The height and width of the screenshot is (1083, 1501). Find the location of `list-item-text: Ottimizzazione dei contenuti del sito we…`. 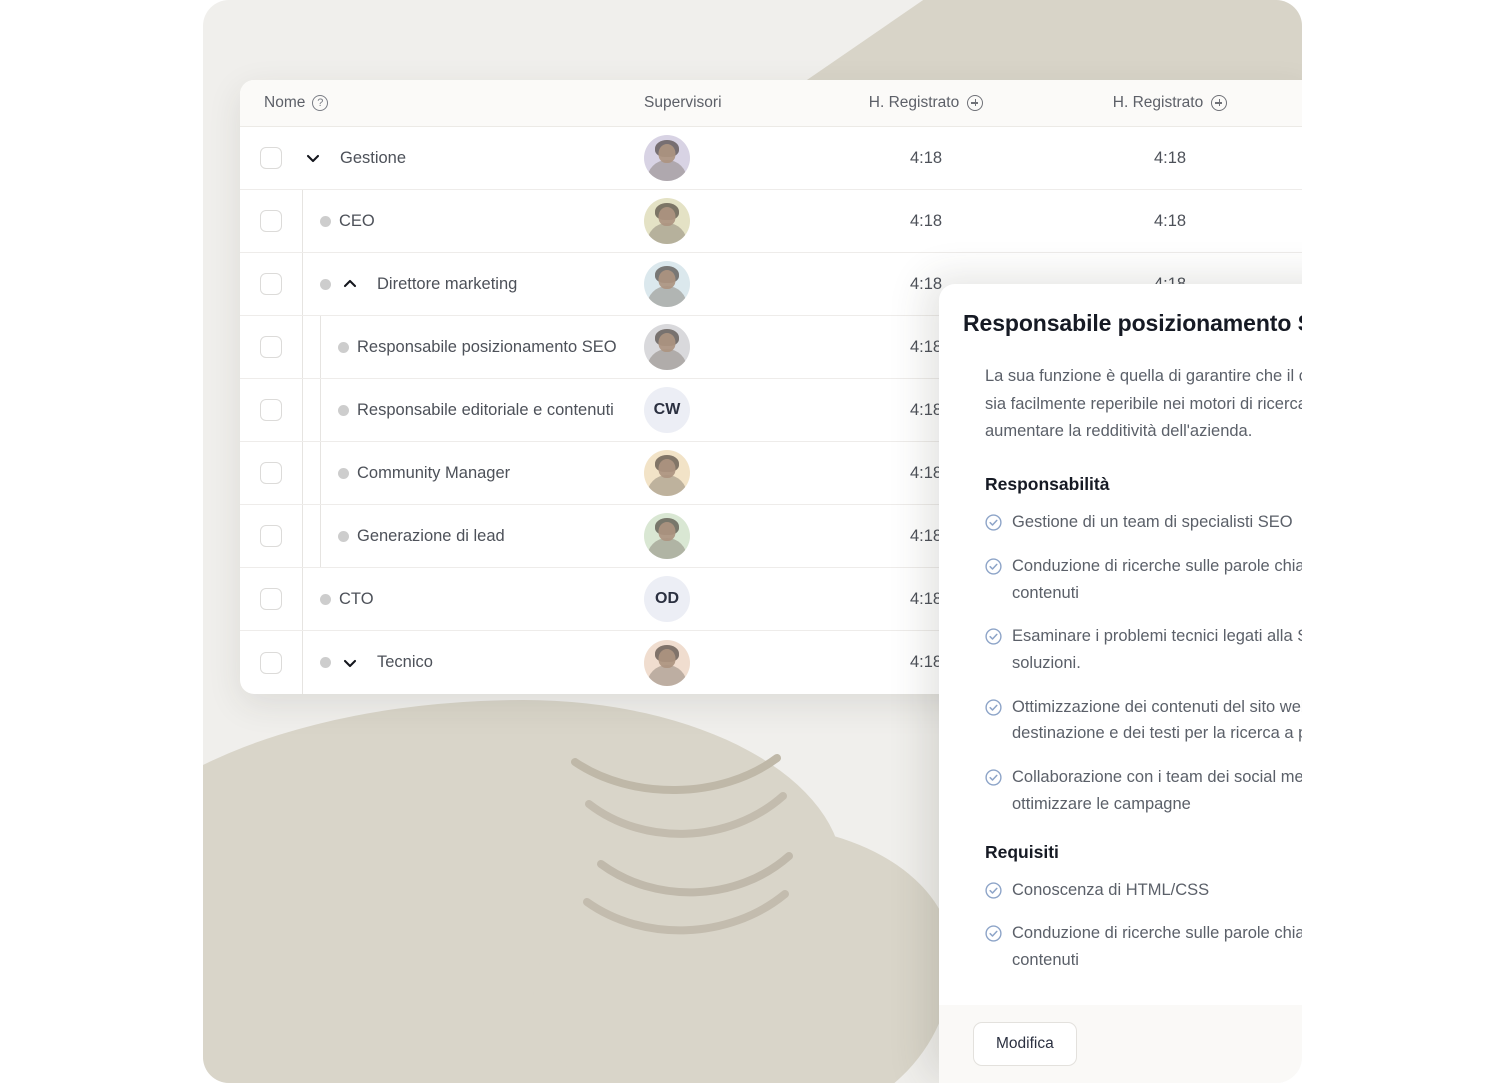

list-item-text: Ottimizzazione dei contenuti del sito we… is located at coordinates (1157, 720).